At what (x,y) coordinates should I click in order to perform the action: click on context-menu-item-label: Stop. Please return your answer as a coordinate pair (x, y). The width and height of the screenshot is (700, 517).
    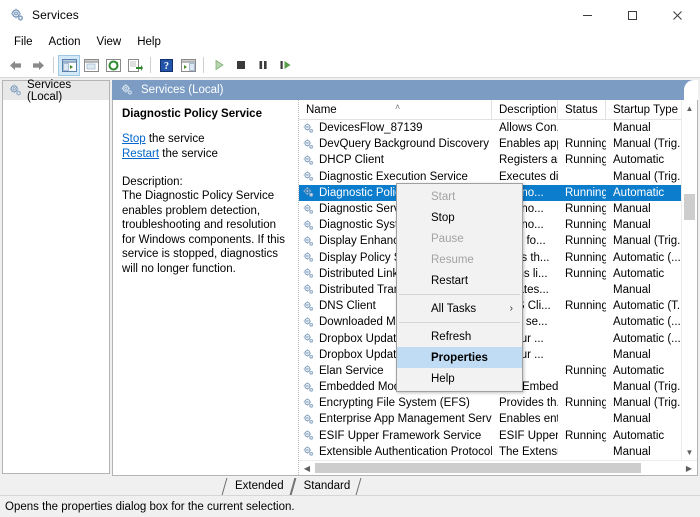
    Looking at the image, I should click on (443, 217).